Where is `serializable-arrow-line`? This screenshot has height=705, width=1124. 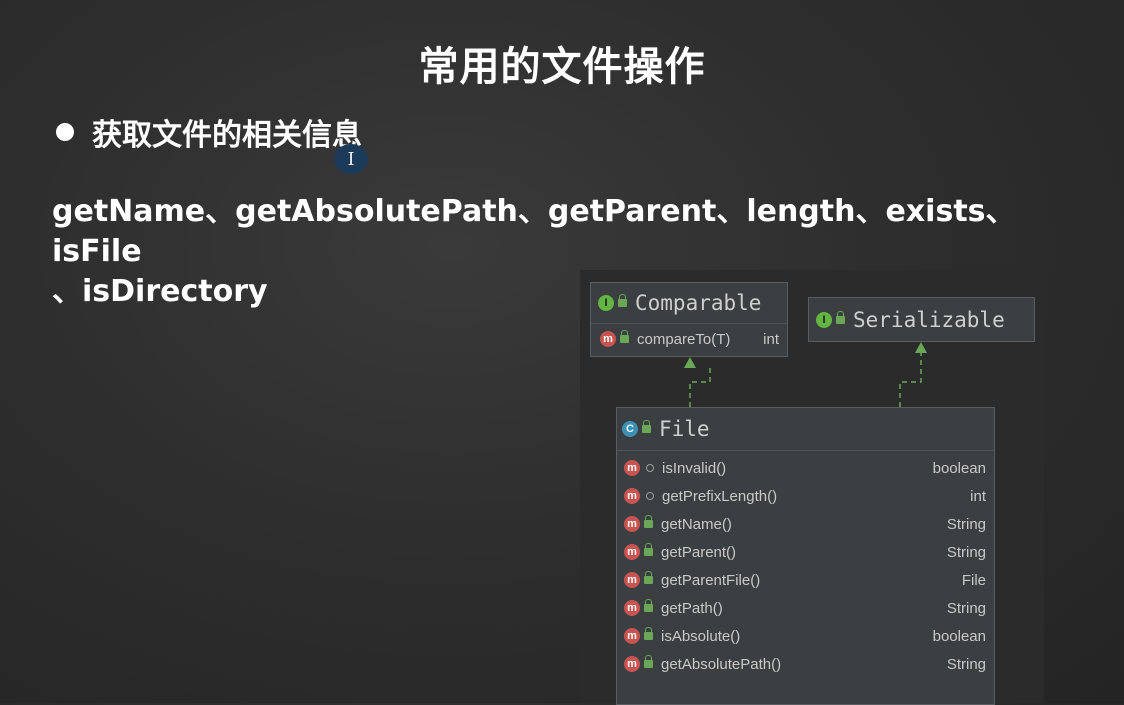
serializable-arrow-line is located at coordinates (910, 379).